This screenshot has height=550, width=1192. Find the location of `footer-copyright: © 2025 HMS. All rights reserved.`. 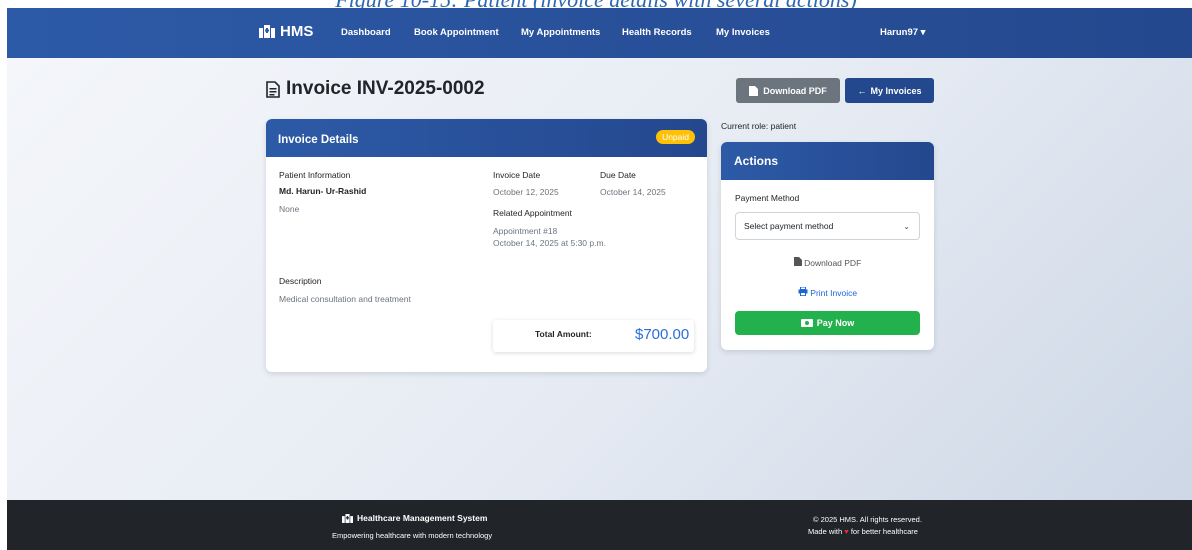

footer-copyright: © 2025 HMS. All rights reserved. is located at coordinates (867, 519).